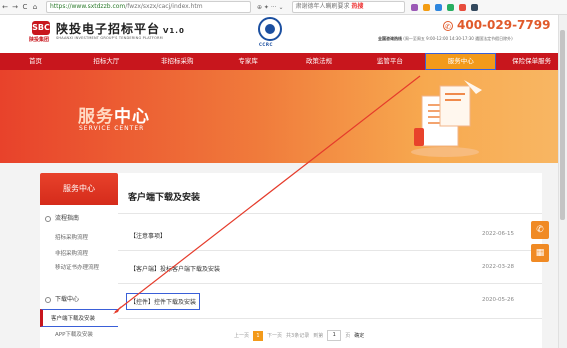 This screenshot has width=567, height=348. Describe the element at coordinates (322, 6) in the screenshot. I see `search-text: 肃谢德年人瞒刷要求` at that location.